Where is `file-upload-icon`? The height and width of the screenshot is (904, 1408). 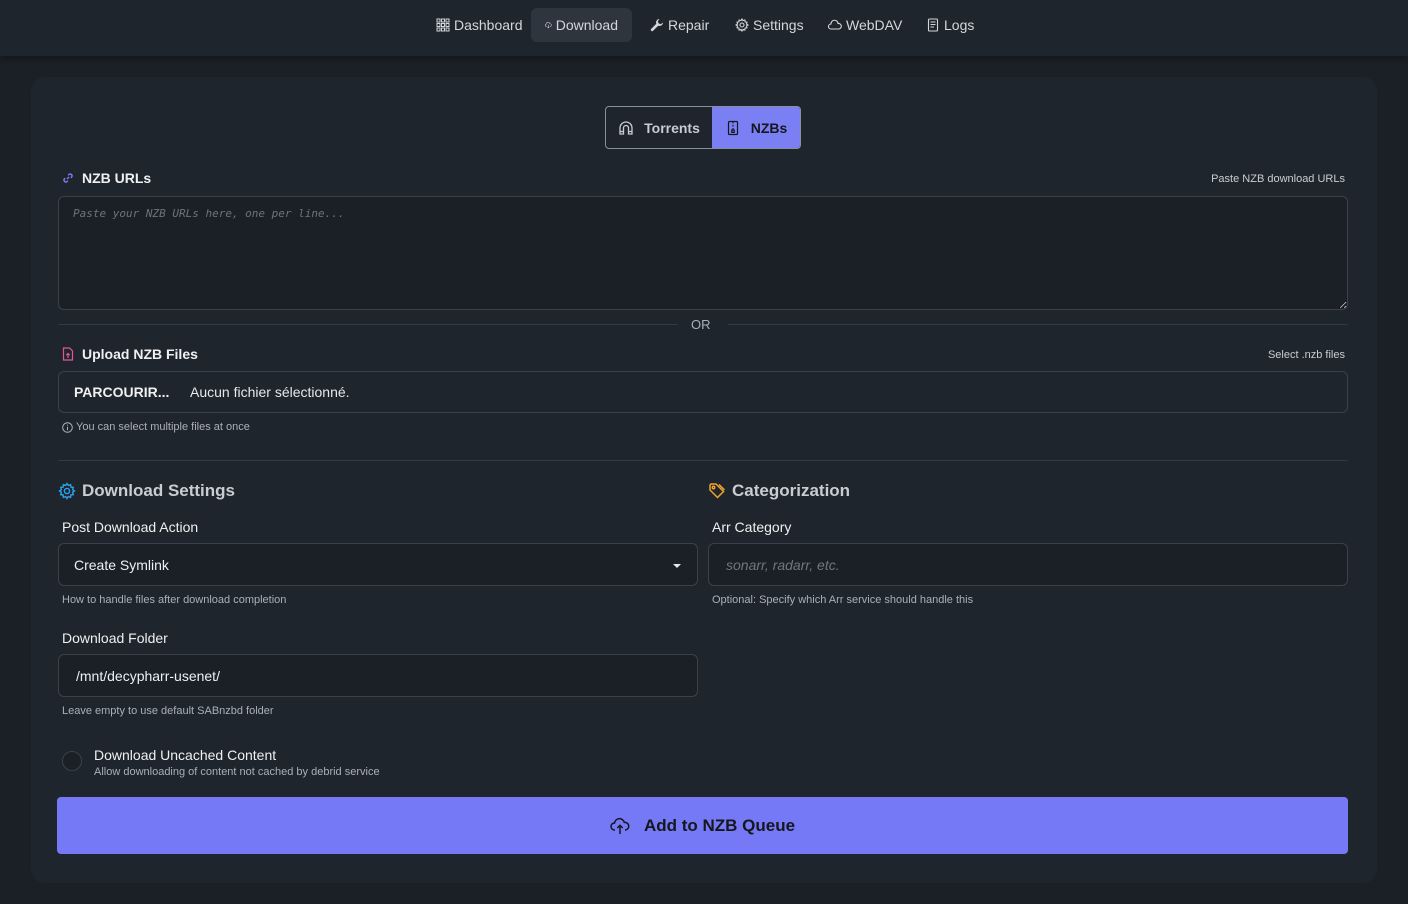
file-upload-icon is located at coordinates (68, 354).